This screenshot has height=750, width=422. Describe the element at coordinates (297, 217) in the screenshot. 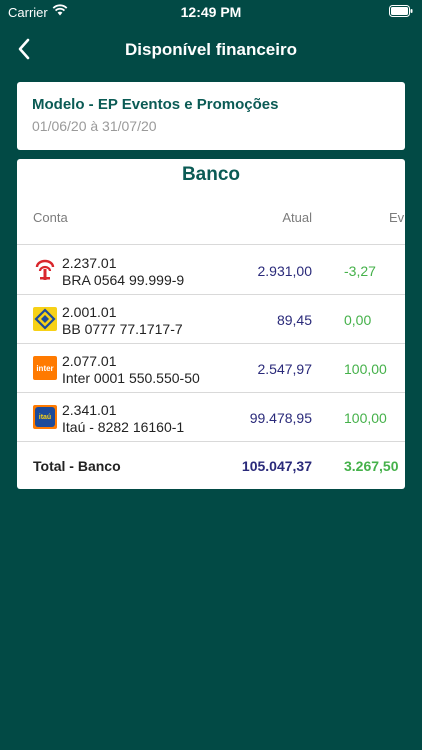

I see `column-header-atual: Atual` at that location.